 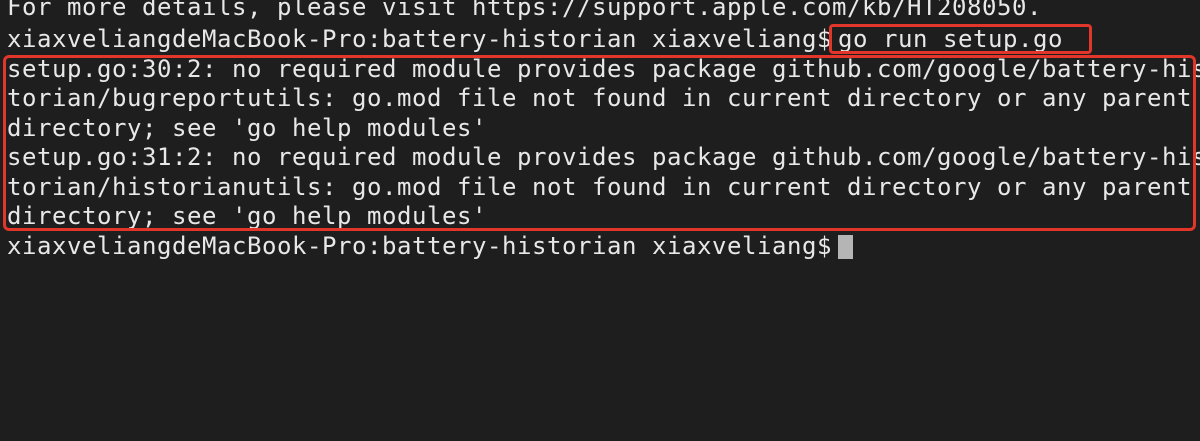 What do you see at coordinates (845, 247) in the screenshot?
I see `text-cursor` at bounding box center [845, 247].